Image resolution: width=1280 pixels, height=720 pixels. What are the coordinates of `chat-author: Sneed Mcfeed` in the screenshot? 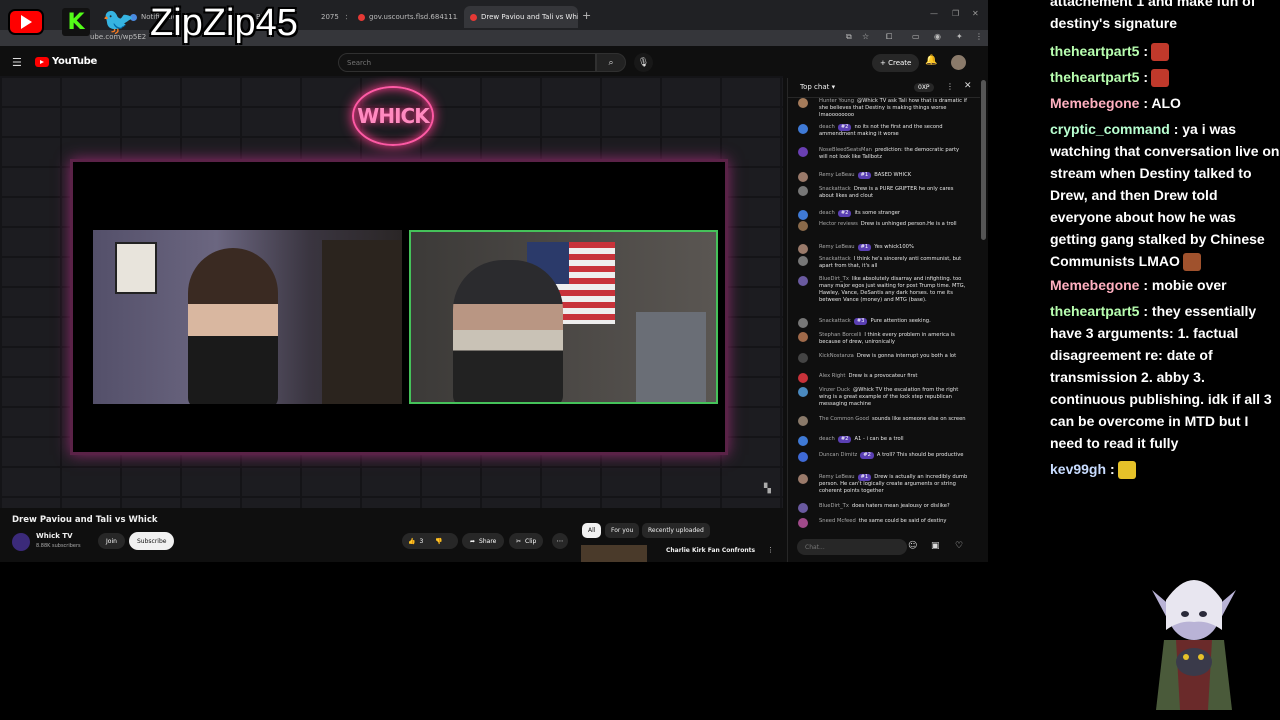 It's located at (837, 521).